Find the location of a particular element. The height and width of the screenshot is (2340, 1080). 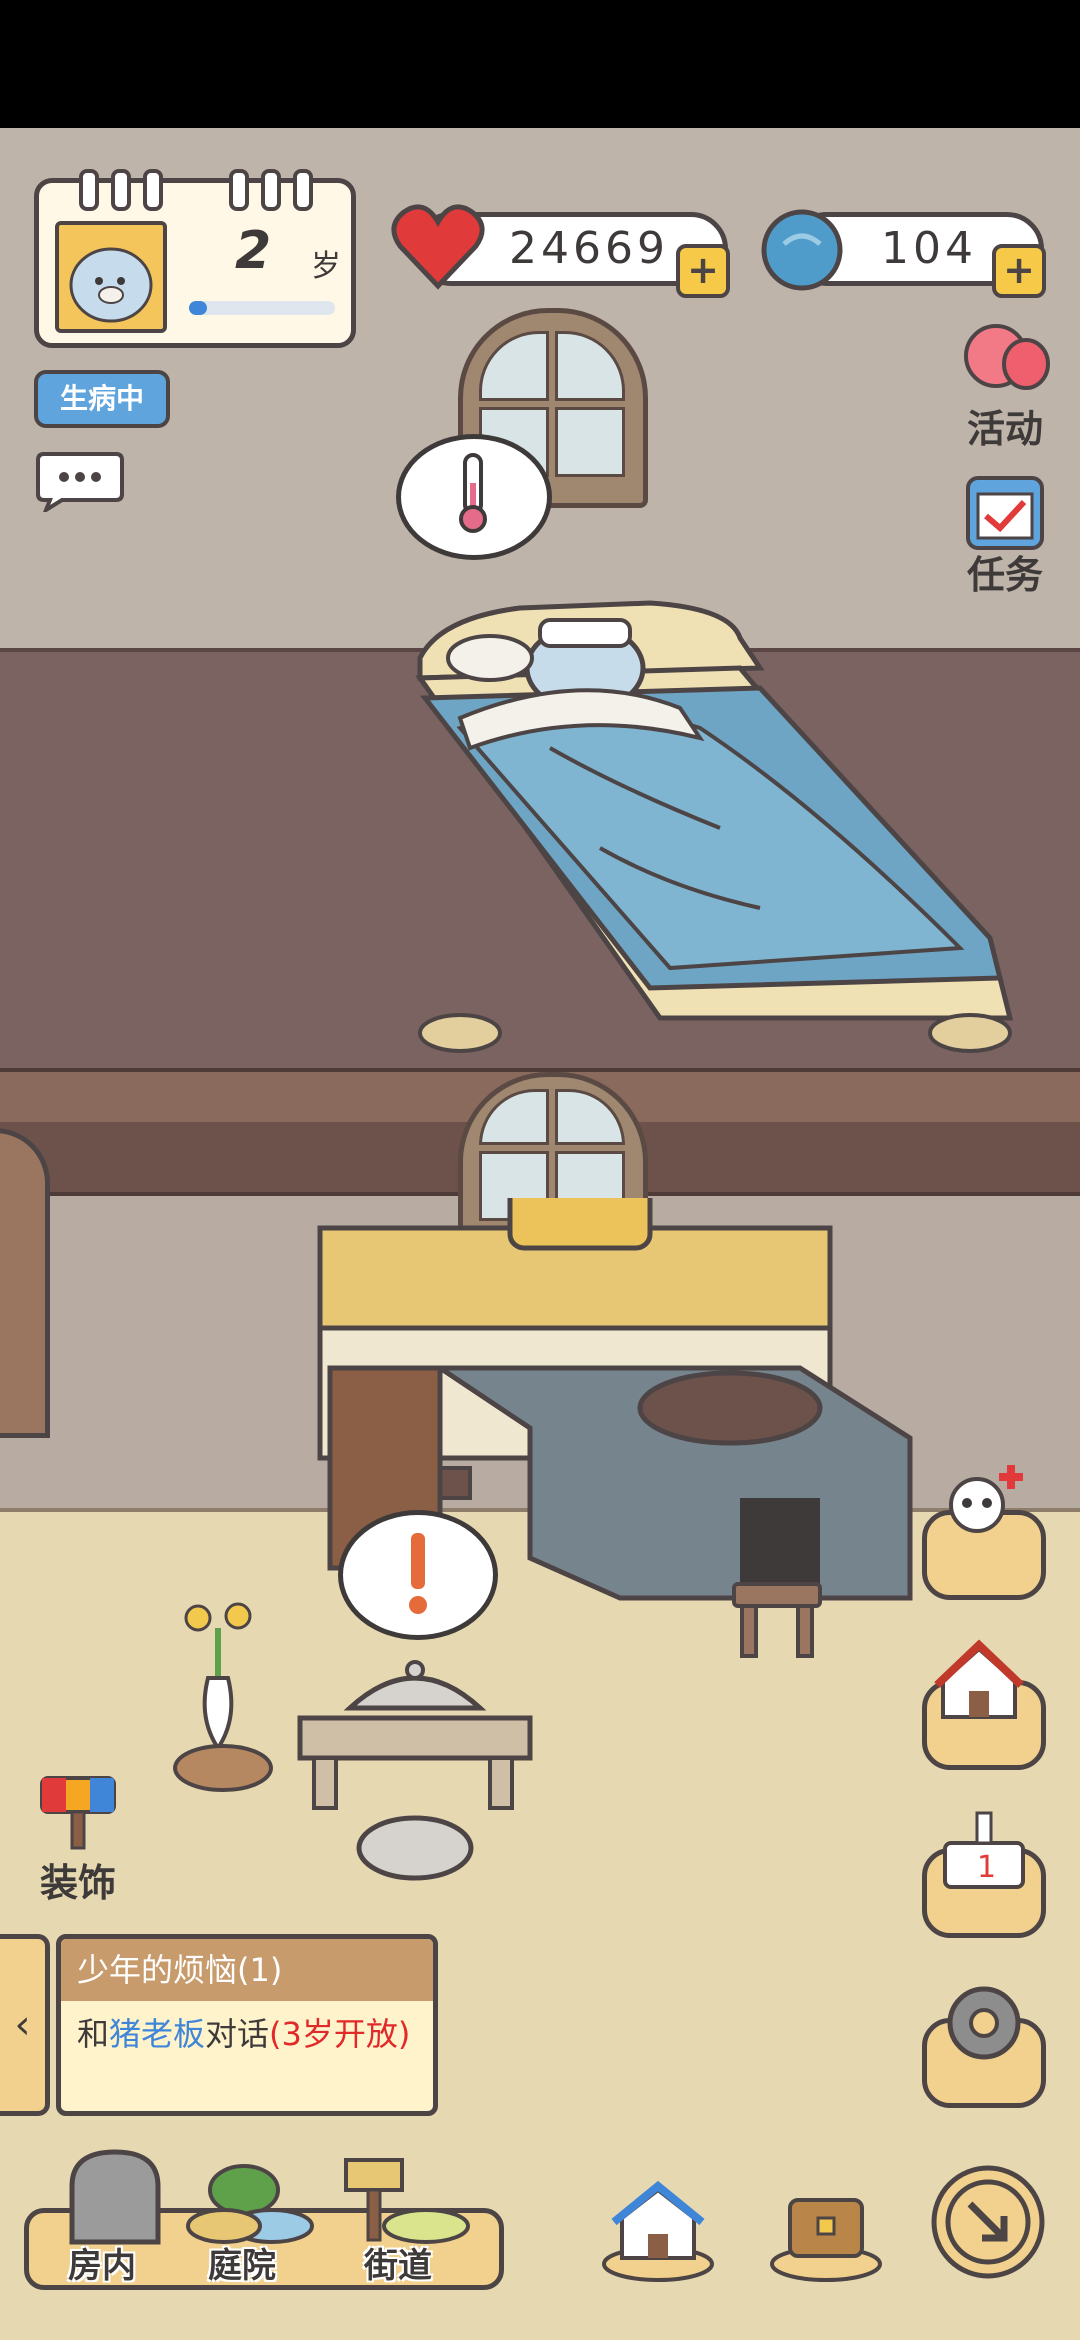

flower-vase is located at coordinates (223, 1698).